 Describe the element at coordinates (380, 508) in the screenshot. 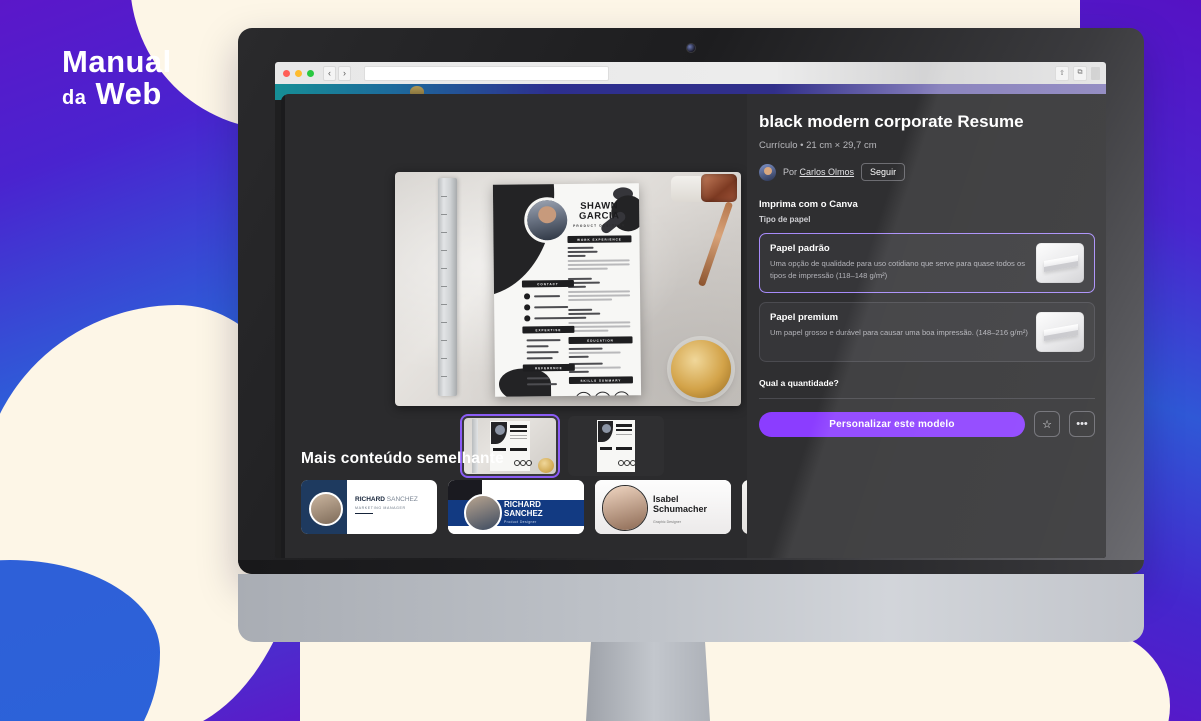

I see `similar-card-1-role: MARKETING MANAGER` at that location.